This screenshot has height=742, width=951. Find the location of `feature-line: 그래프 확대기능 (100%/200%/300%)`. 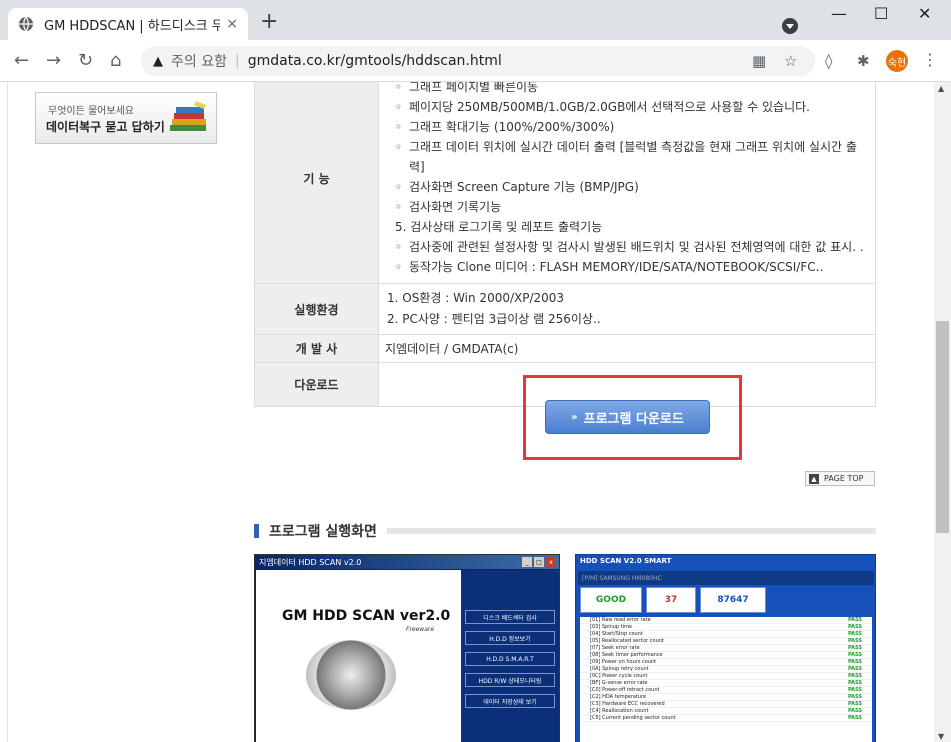

feature-line: 그래프 확대기능 (100%/200%/300%) is located at coordinates (631, 127).